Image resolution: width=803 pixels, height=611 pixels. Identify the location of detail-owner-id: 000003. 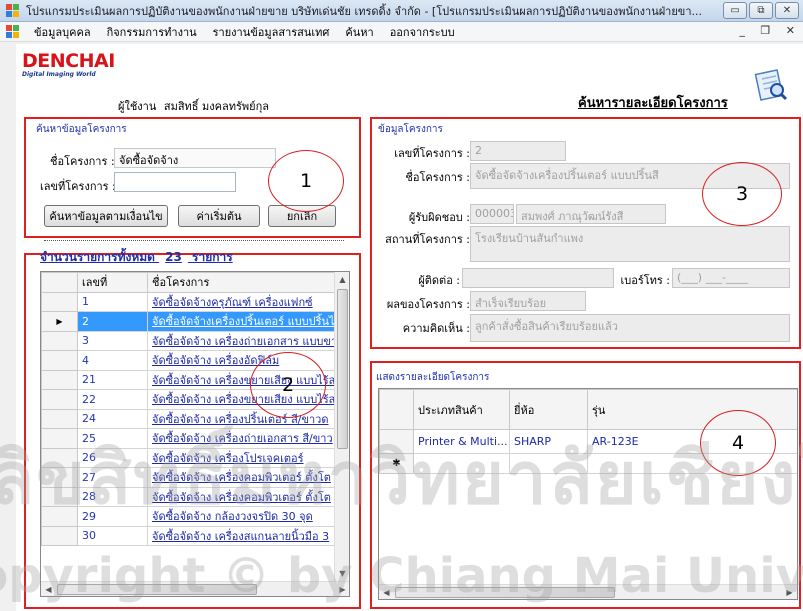
(492, 214).